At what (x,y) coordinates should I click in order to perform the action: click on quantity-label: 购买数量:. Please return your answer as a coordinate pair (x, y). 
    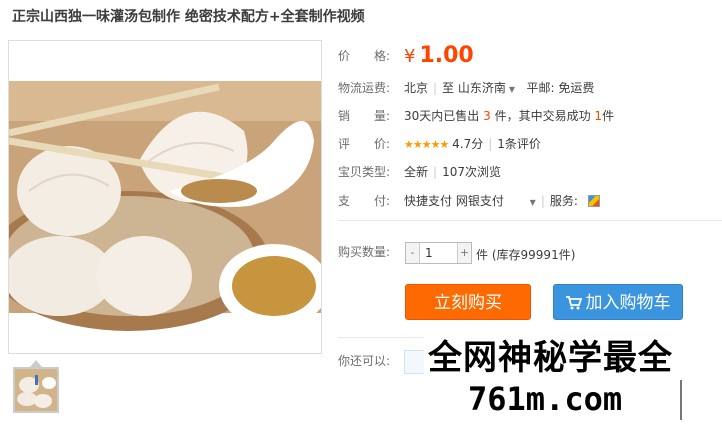
    Looking at the image, I should click on (364, 252).